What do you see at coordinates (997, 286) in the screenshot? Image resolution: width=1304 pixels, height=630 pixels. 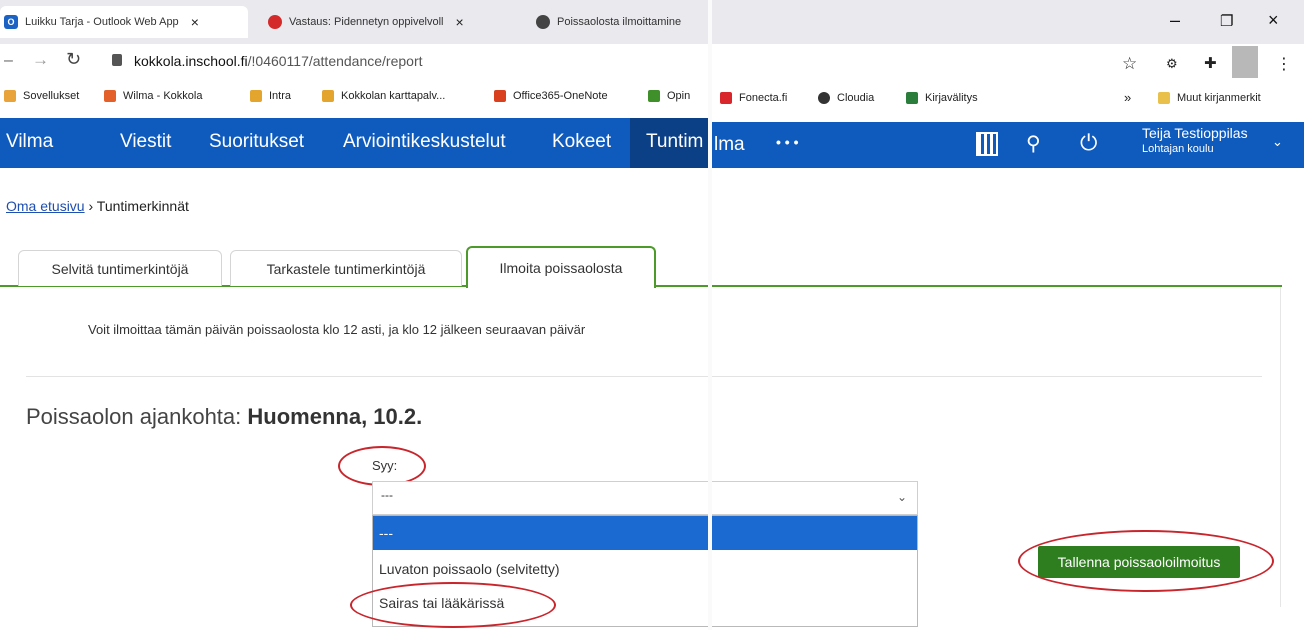 I see `tabs-underline-right` at bounding box center [997, 286].